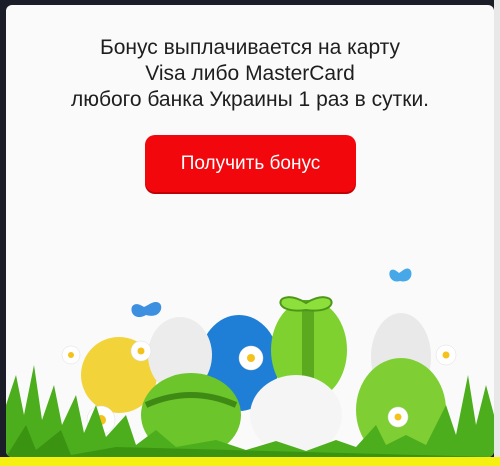 The height and width of the screenshot is (466, 500). I want to click on bonus-line-3: любого банка Украины 1 раз в сутки., so click(250, 99).